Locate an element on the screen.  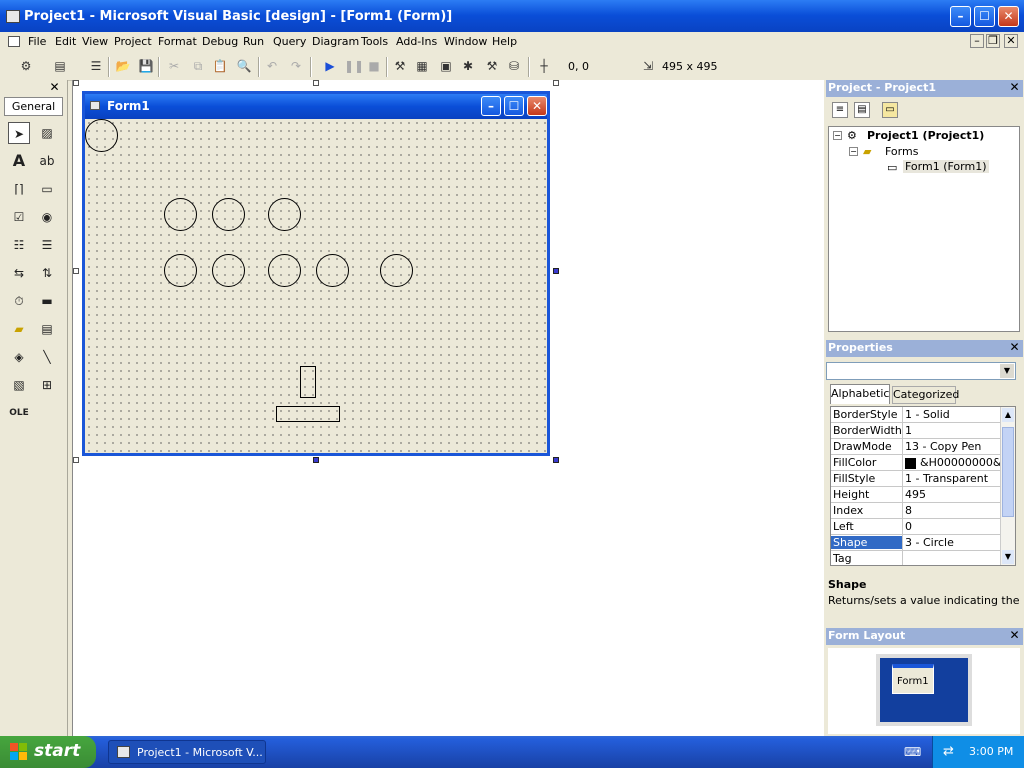
data-view-icon: ⛁ is located at coordinates (514, 66).